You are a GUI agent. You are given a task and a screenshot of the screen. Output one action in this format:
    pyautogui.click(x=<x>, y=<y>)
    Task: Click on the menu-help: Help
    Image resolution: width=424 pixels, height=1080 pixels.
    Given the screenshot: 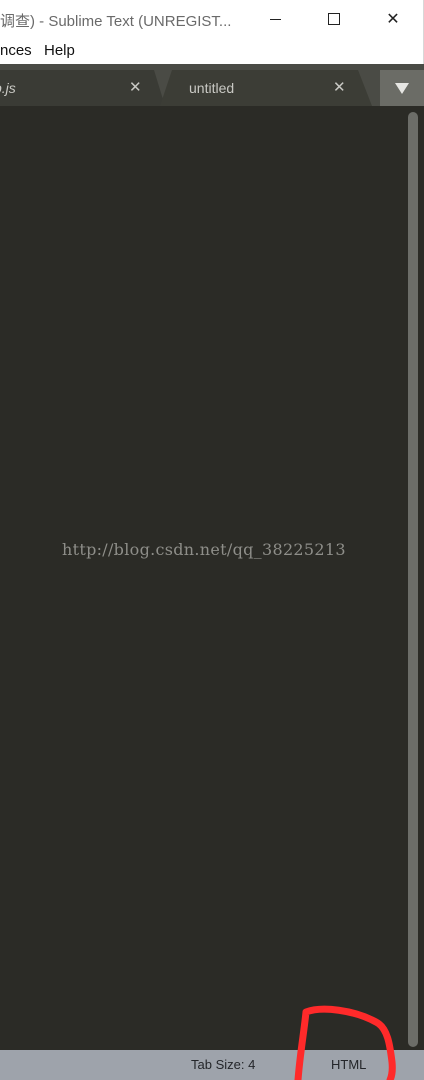 What is the action you would take?
    pyautogui.click(x=59, y=50)
    